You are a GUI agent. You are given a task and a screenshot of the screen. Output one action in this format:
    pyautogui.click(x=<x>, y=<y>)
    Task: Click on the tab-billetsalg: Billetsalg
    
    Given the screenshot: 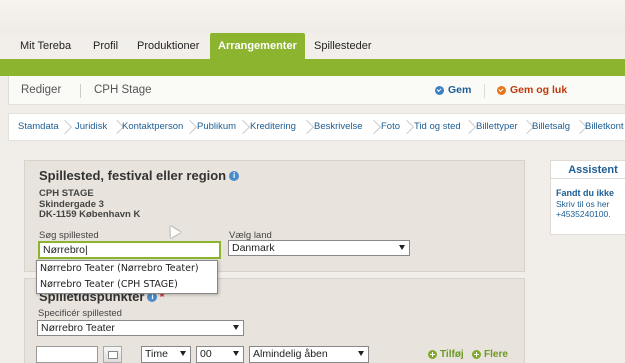 What is the action you would take?
    pyautogui.click(x=551, y=127)
    